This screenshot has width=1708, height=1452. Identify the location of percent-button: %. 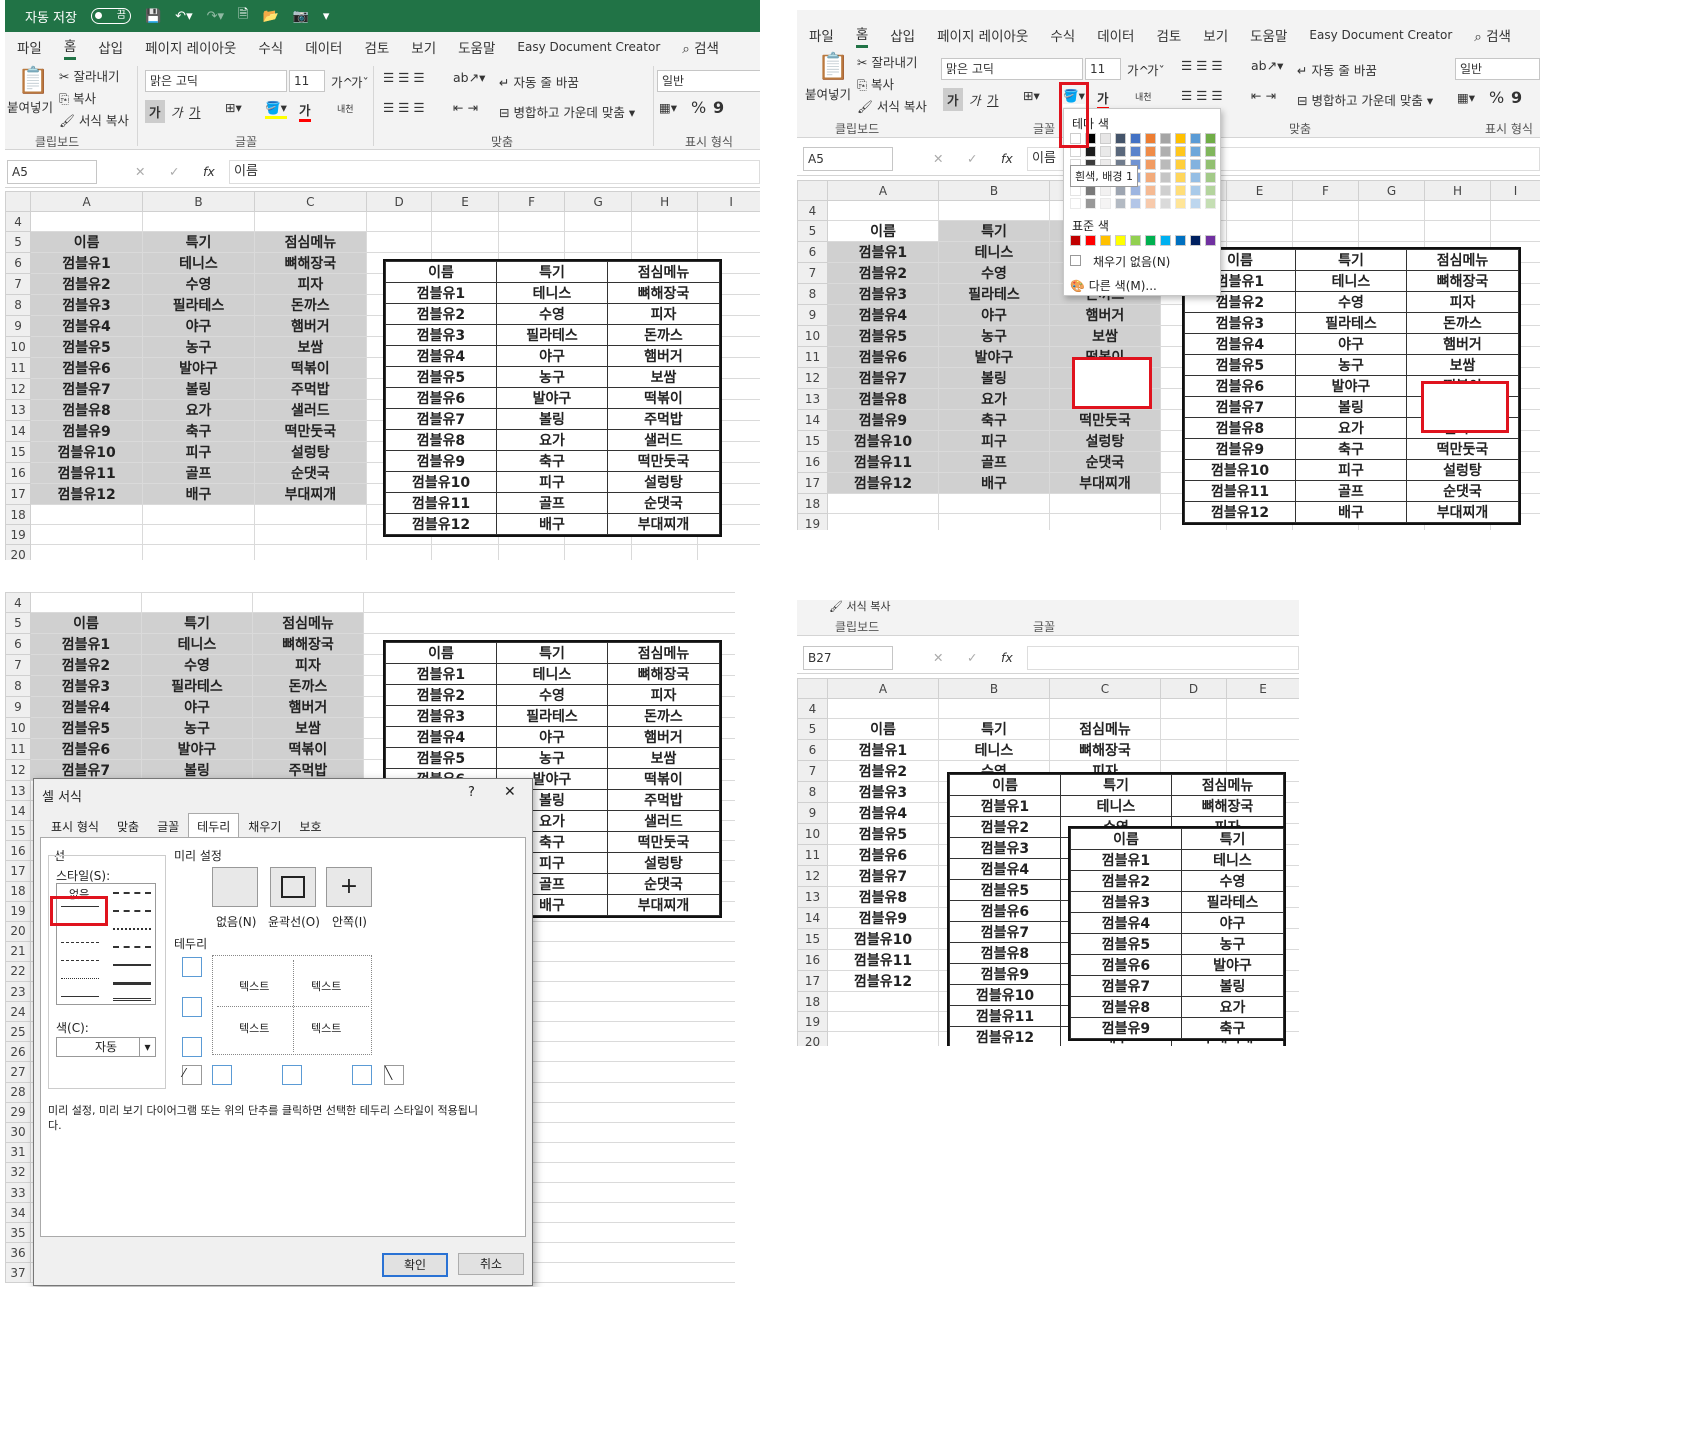
(698, 107).